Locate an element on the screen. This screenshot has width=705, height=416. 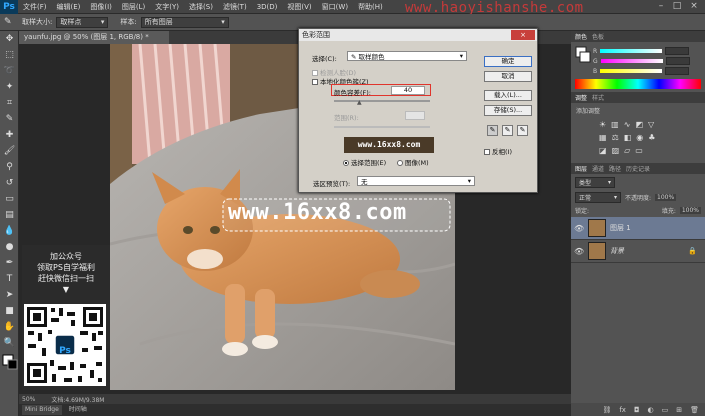
select-dropdown: ✎ 取样颜色 ▾ is located at coordinates (407, 56).